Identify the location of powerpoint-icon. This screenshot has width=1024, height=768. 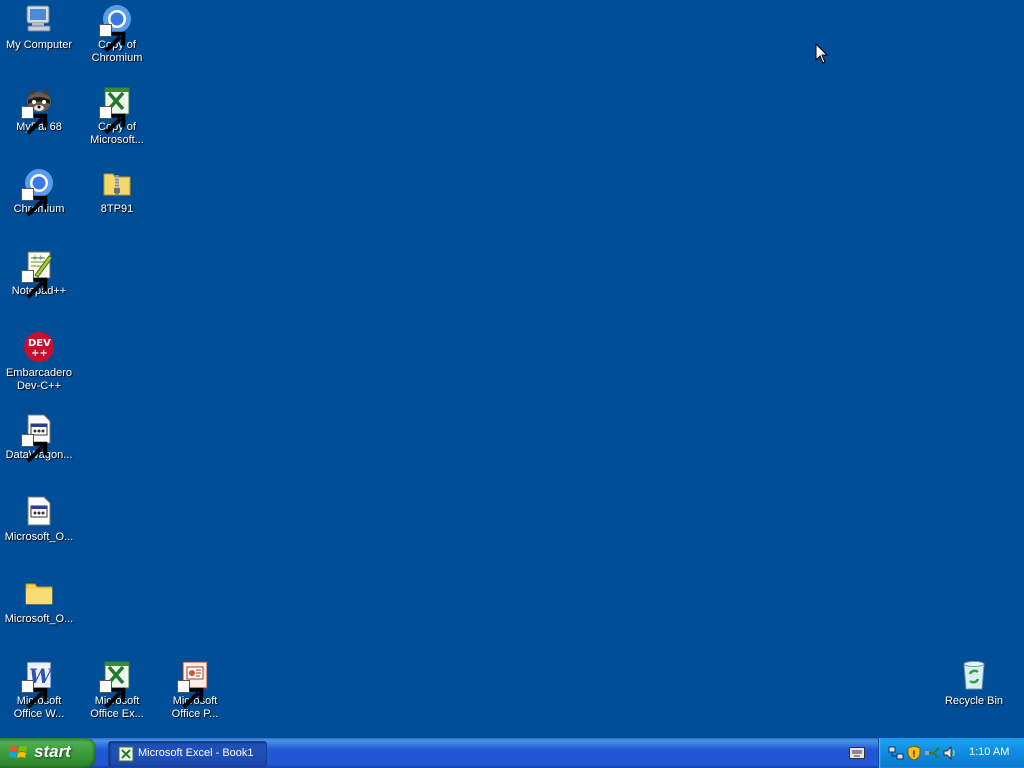
(194, 684).